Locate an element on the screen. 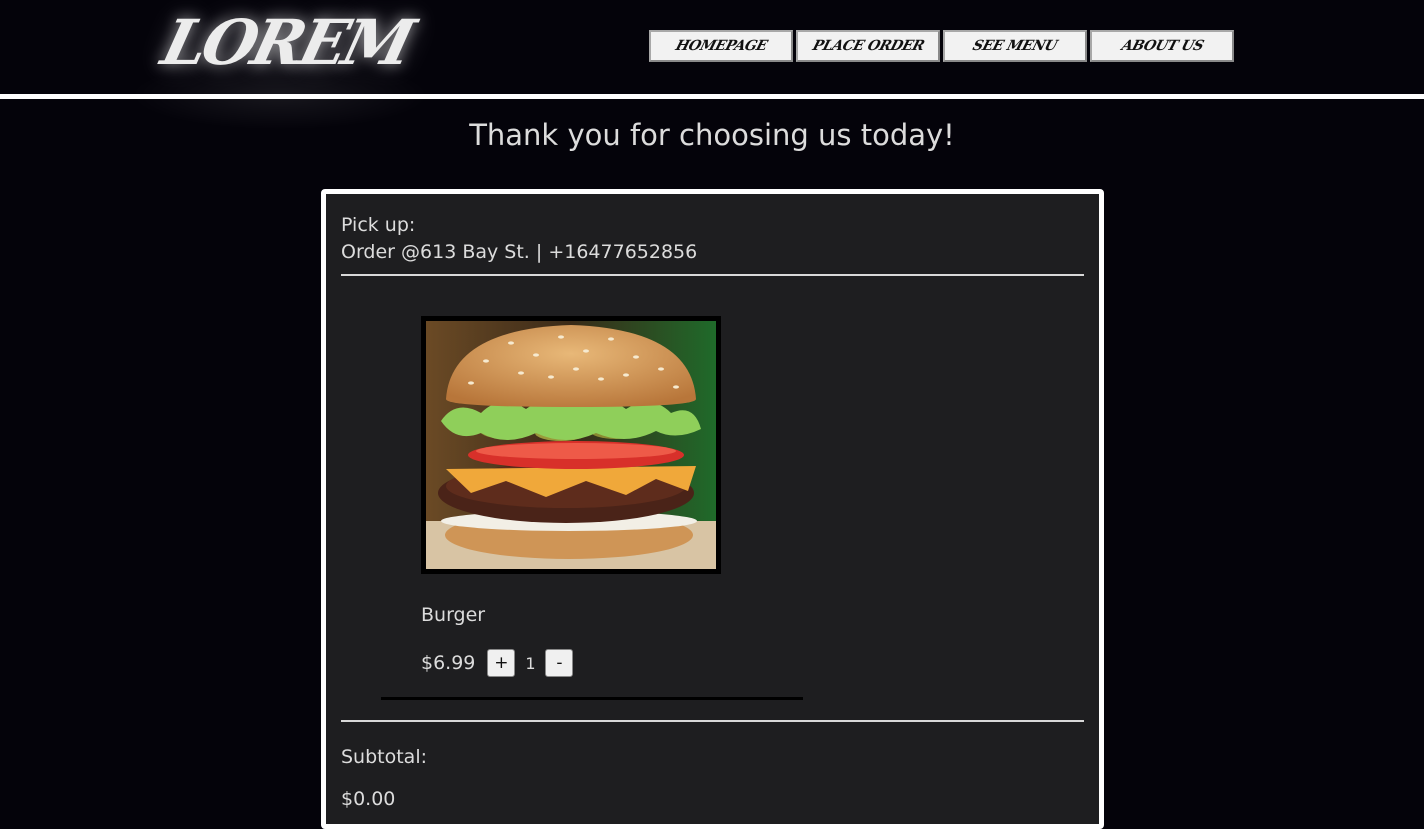  nav-homepage-label: HOMEPAGE is located at coordinates (721, 46).